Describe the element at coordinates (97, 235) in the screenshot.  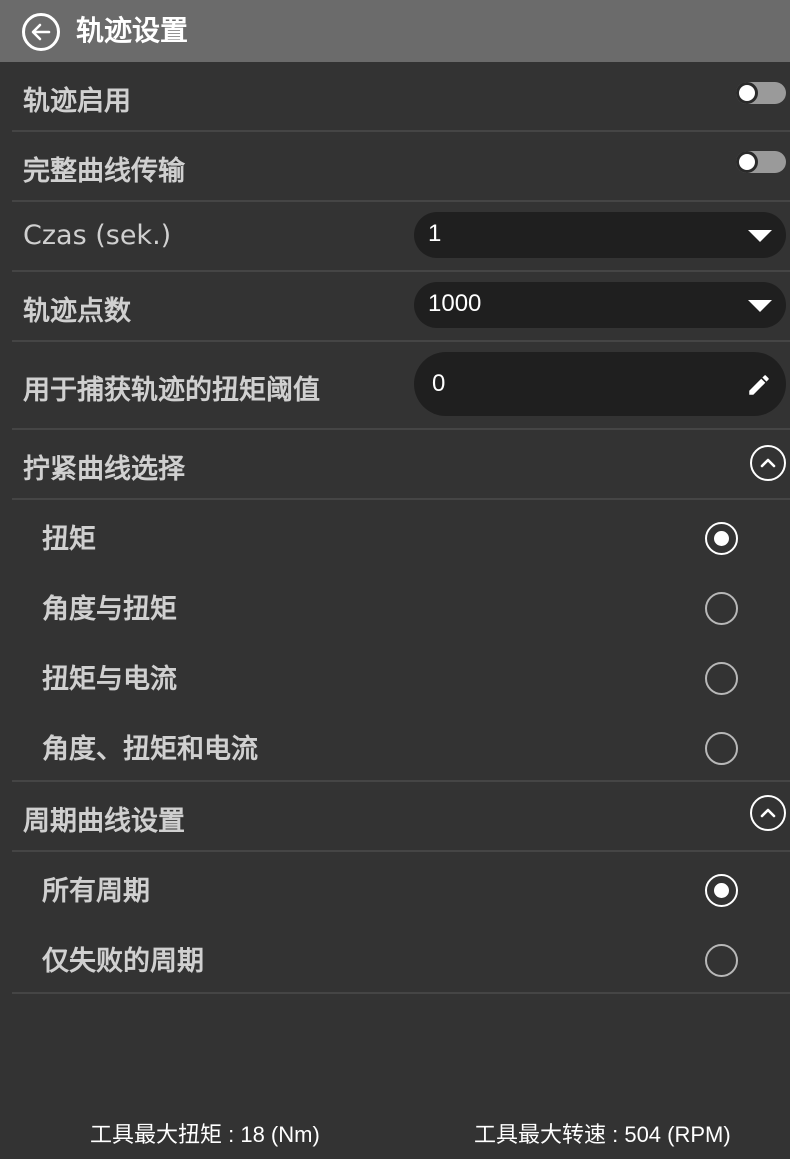
I see `time-label: Czas (sek.)` at that location.